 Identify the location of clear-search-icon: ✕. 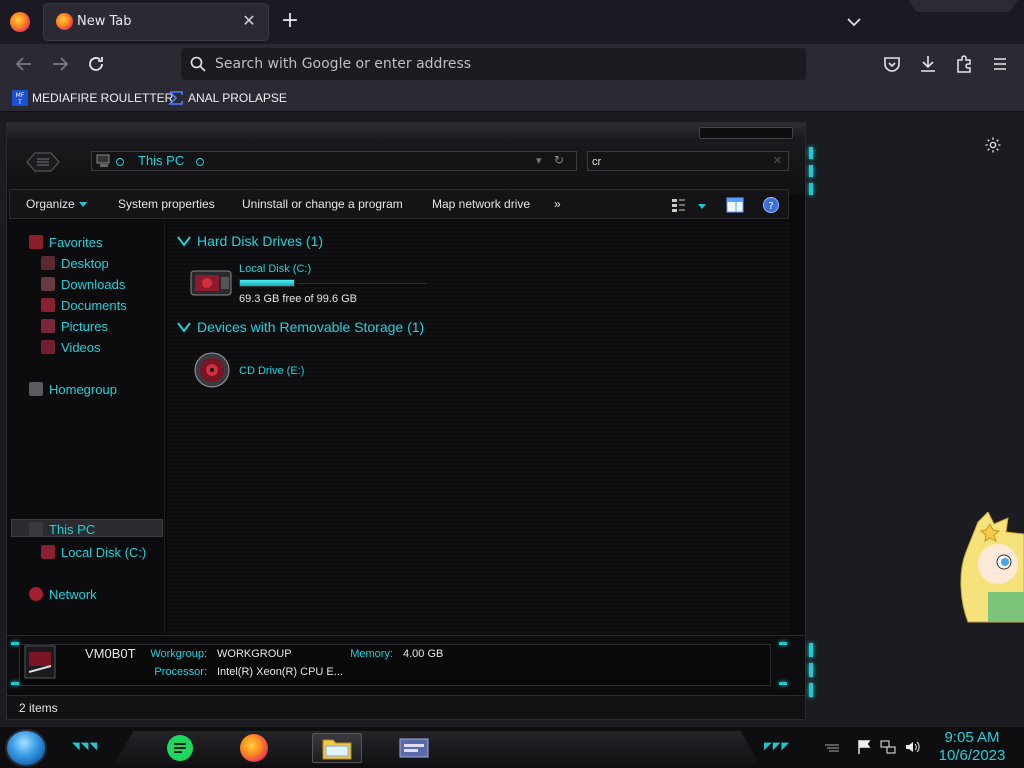
(777, 160).